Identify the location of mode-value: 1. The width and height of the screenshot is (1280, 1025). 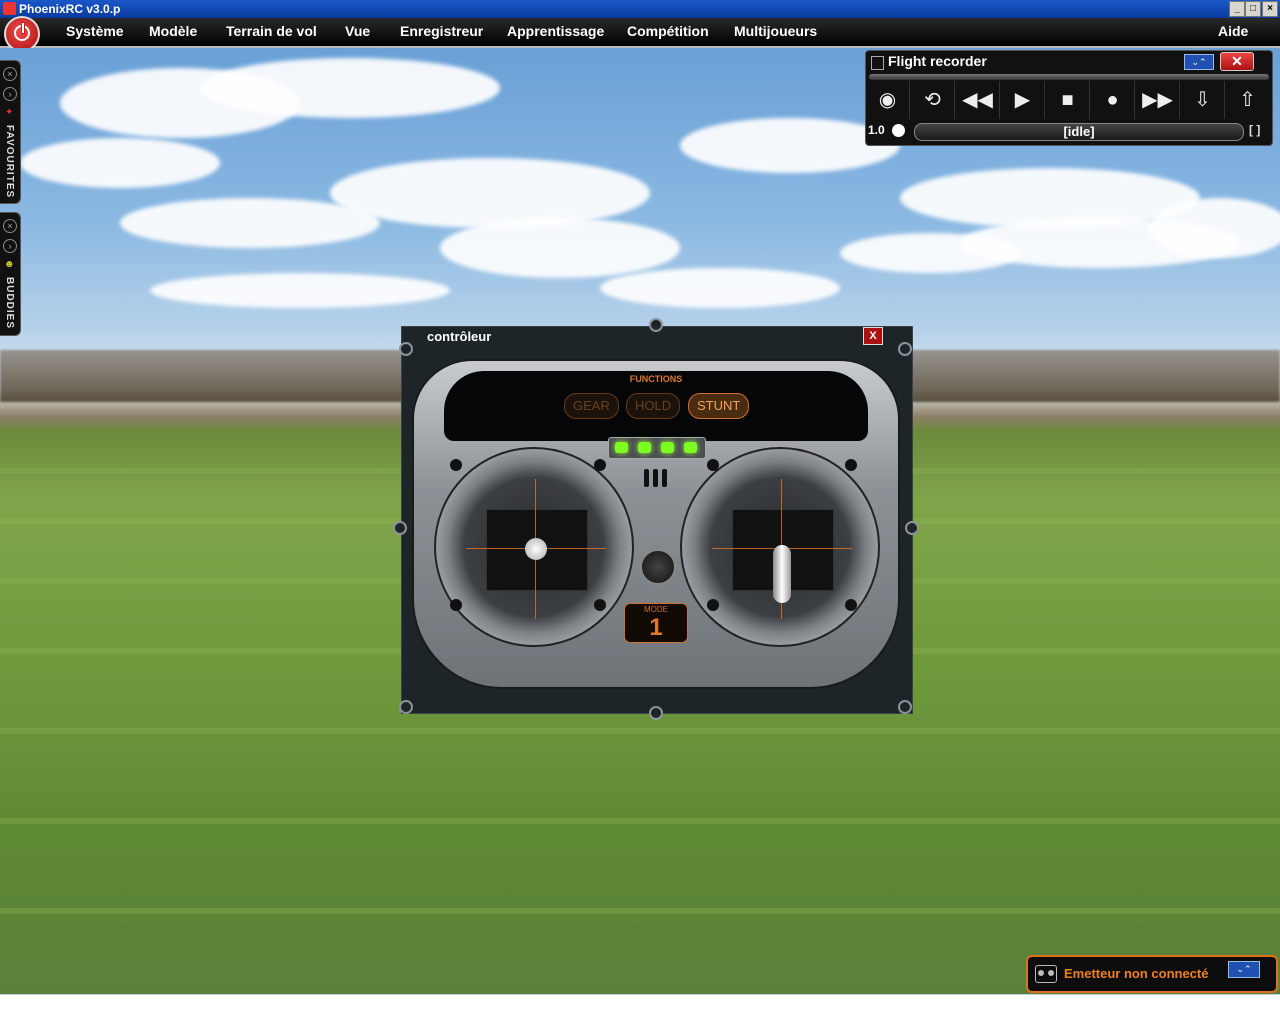
(656, 627).